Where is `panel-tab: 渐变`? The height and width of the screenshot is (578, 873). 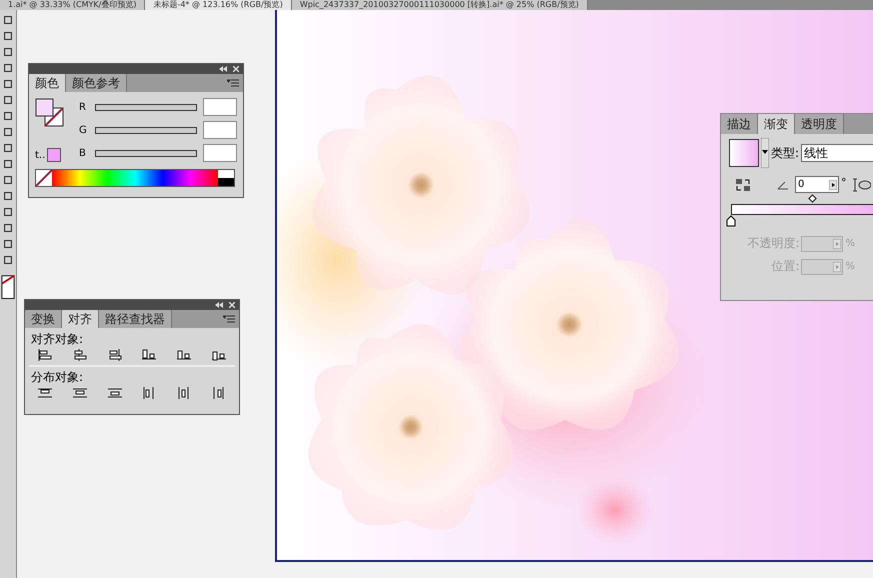
panel-tab: 渐变 is located at coordinates (776, 124).